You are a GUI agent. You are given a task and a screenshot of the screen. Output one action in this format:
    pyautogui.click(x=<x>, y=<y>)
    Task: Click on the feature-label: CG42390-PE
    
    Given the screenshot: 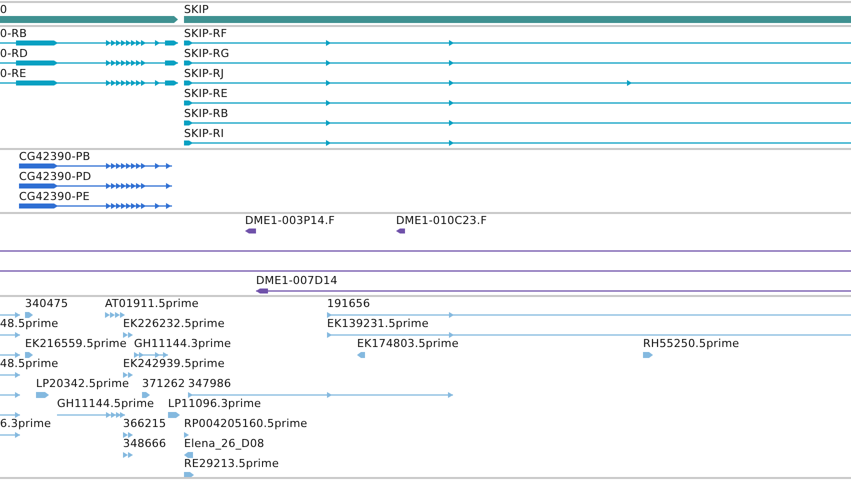 What is the action you would take?
    pyautogui.click(x=54, y=196)
    